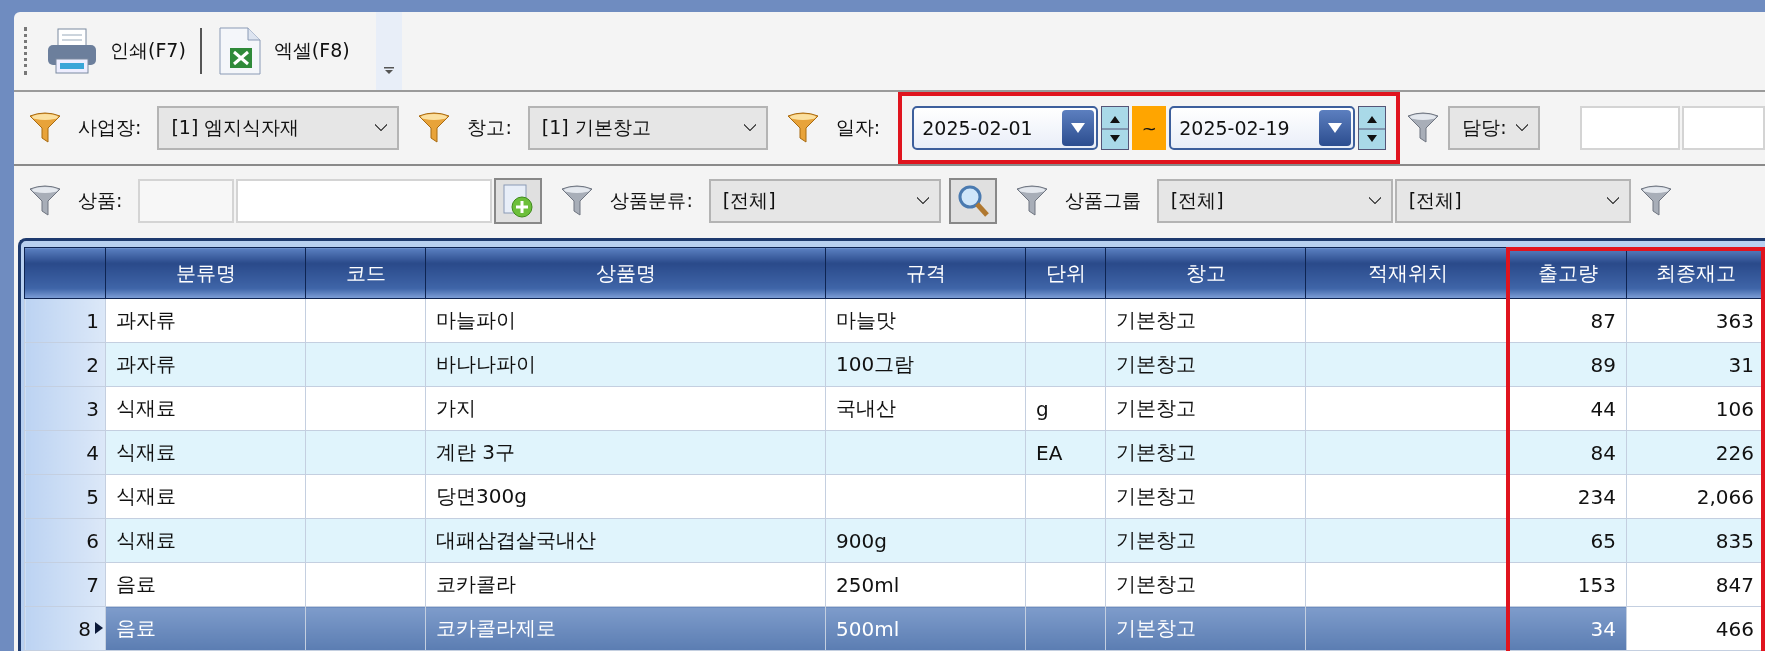 The width and height of the screenshot is (1765, 651). I want to click on manager-dropdown: 담당:, so click(1494, 128).